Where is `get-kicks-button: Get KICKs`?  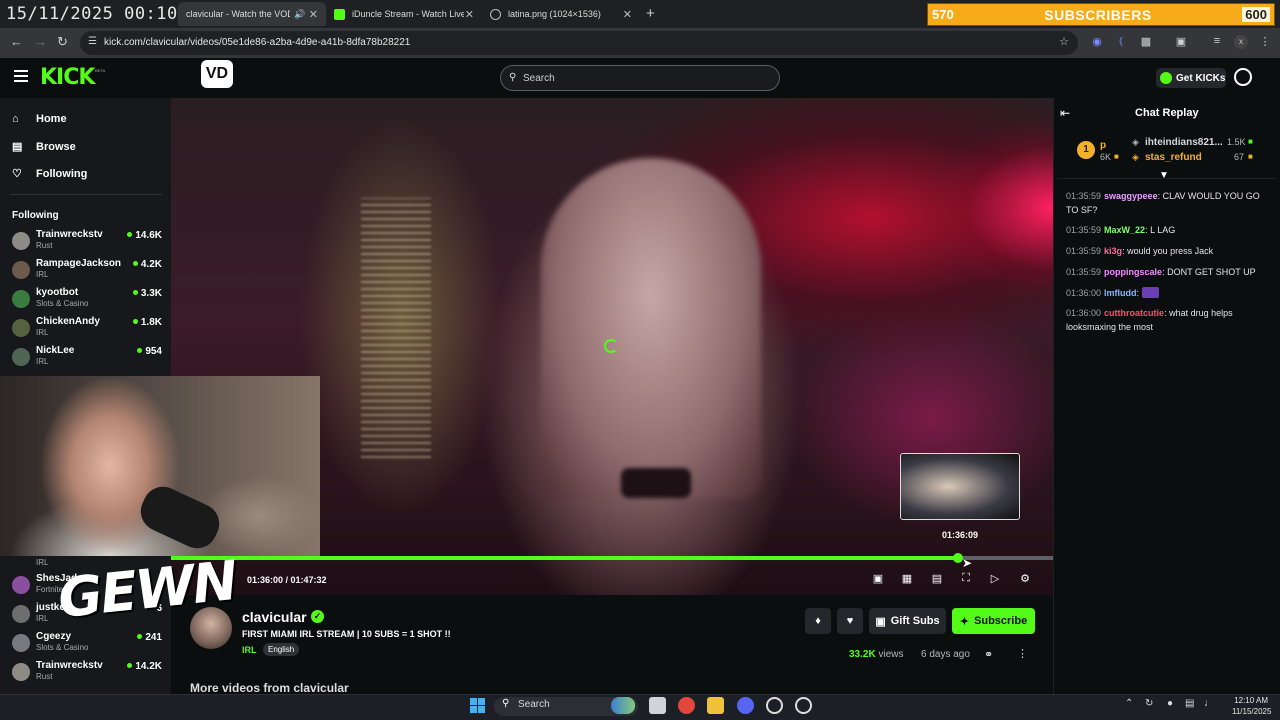
get-kicks-button: Get KICKs is located at coordinates (1191, 78).